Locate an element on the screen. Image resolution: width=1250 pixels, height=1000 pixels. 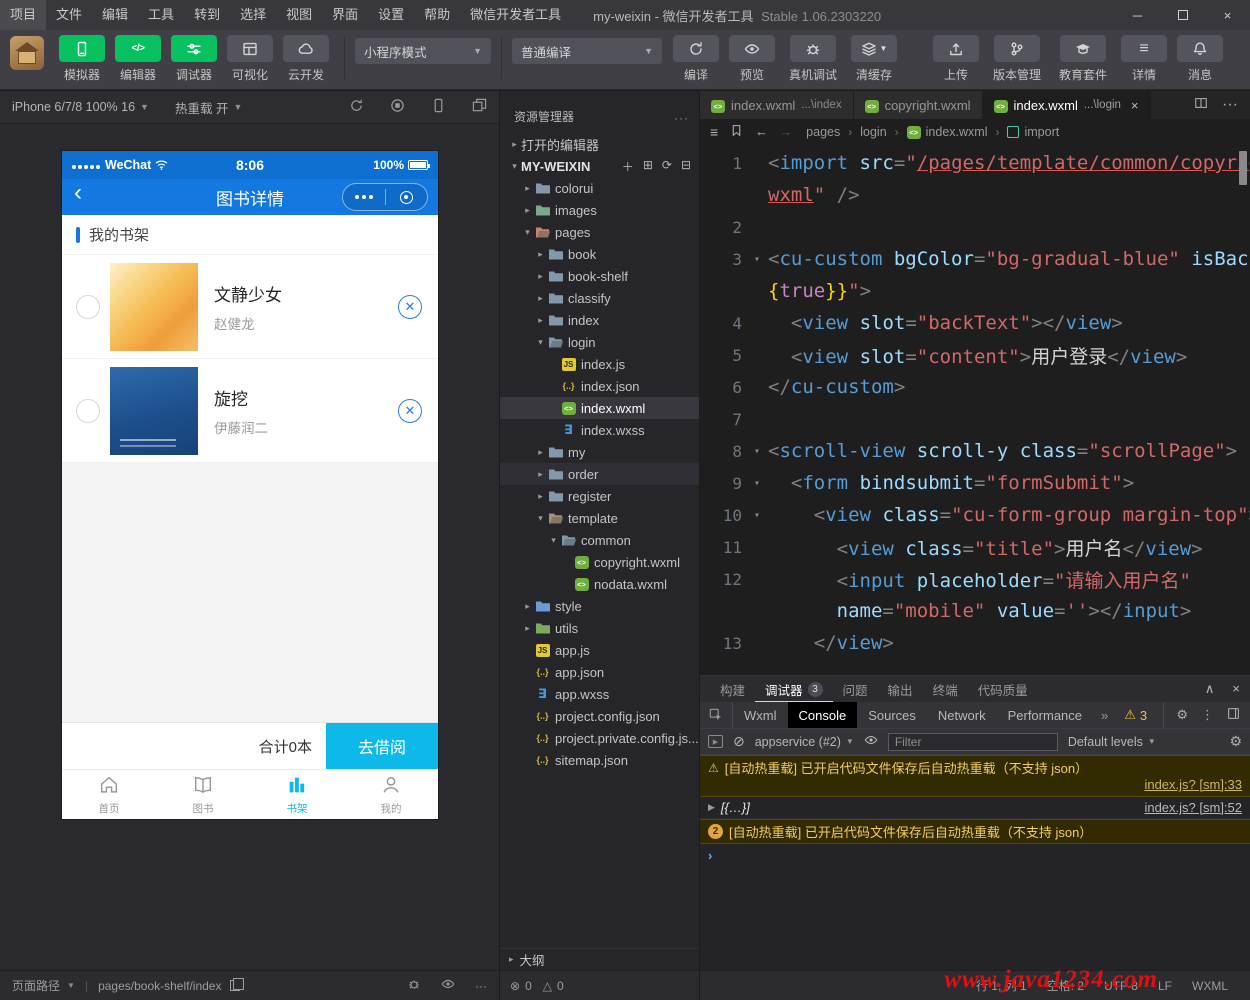
code-line: 6 </cu-custom> is located at coordinates (975, 387).